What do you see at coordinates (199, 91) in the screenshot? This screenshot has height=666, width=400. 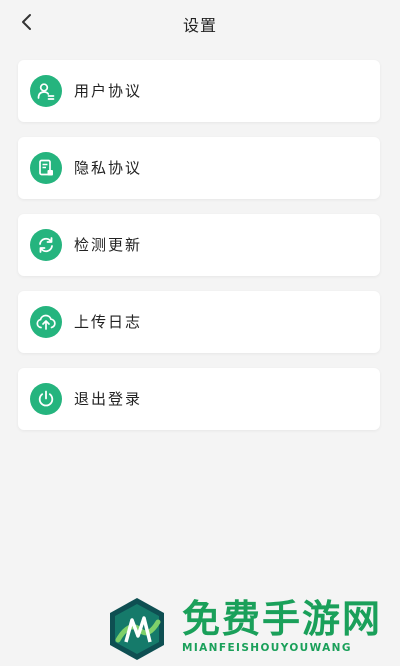 I see `user-agreement-item: 用户协议` at bounding box center [199, 91].